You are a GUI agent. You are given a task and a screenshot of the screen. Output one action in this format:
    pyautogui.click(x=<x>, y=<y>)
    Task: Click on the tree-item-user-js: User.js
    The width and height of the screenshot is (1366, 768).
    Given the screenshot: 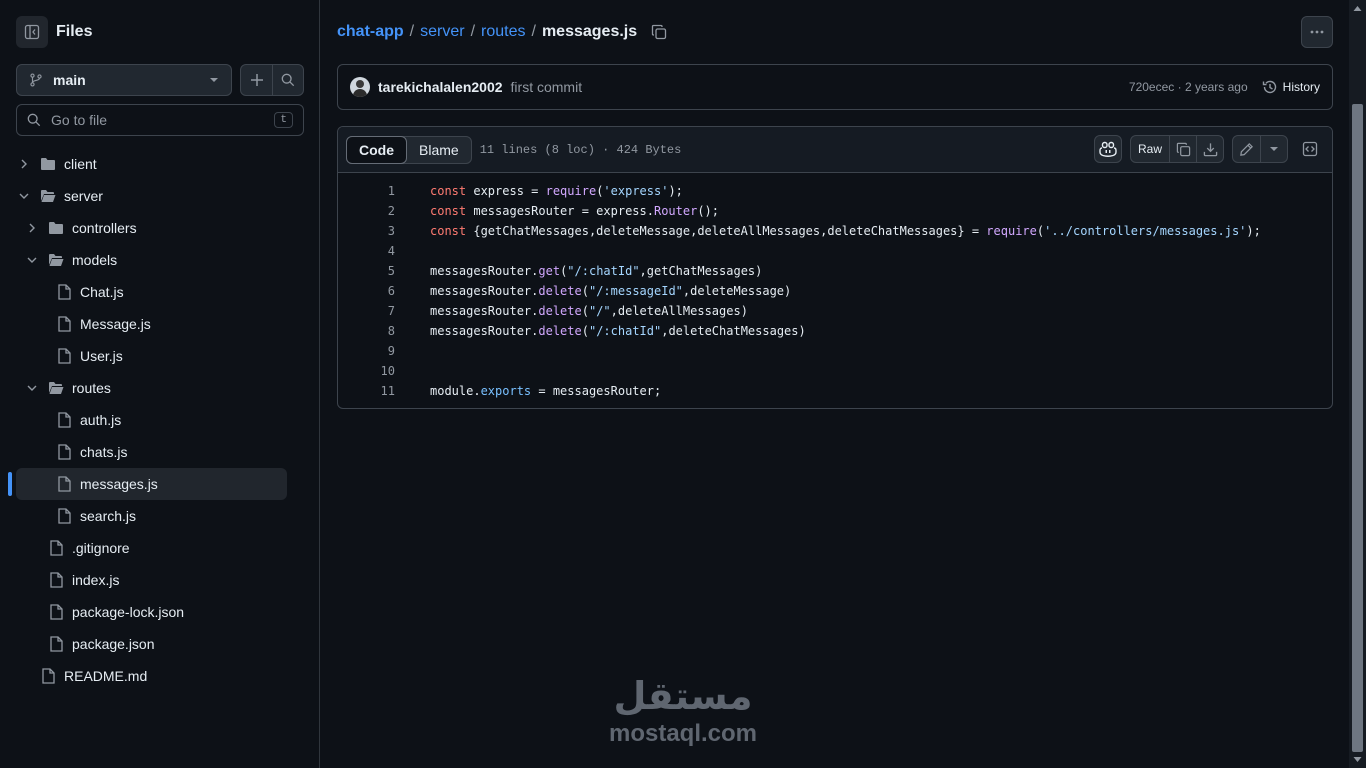 What is the action you would take?
    pyautogui.click(x=172, y=356)
    